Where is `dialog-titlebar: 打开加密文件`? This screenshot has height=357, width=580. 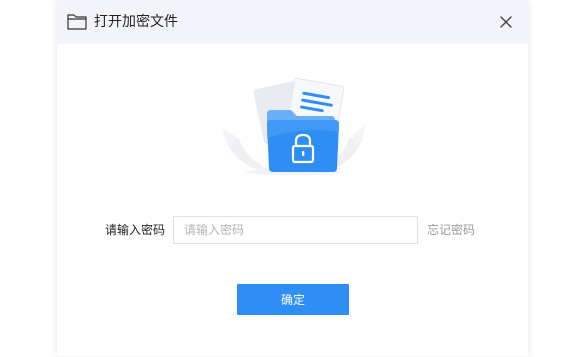
dialog-titlebar: 打开加密文件 is located at coordinates (292, 22).